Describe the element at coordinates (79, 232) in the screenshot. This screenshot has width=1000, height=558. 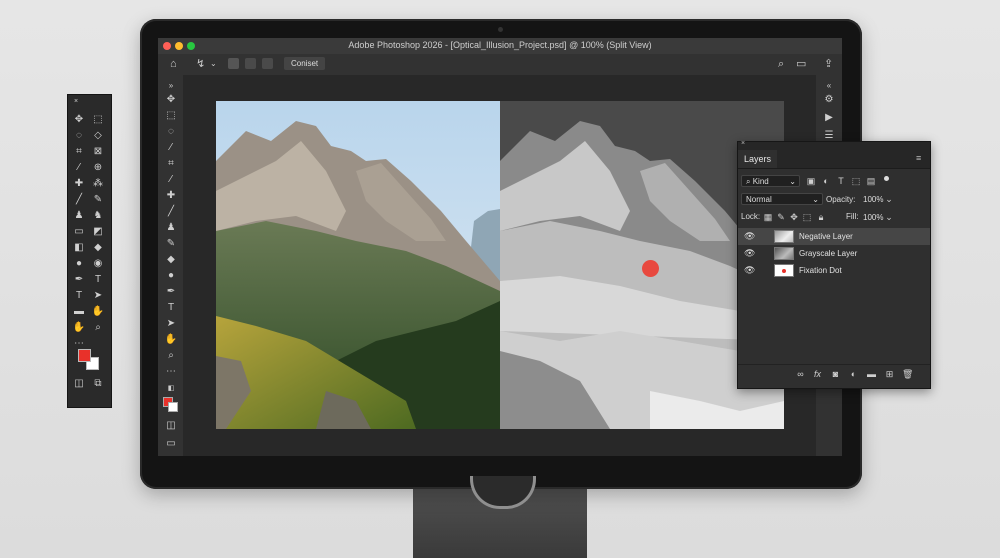
I see `eraser-tool-icon: ▭` at that location.